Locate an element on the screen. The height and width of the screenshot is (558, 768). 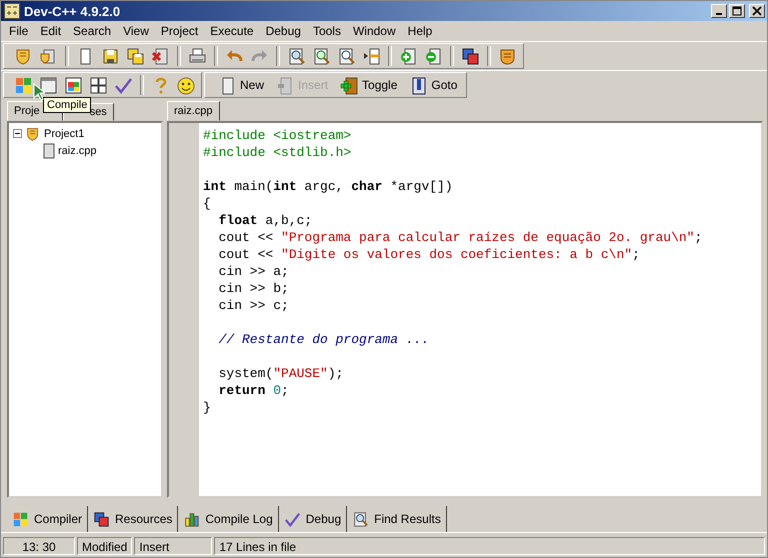
code-token: ); is located at coordinates (336, 373).